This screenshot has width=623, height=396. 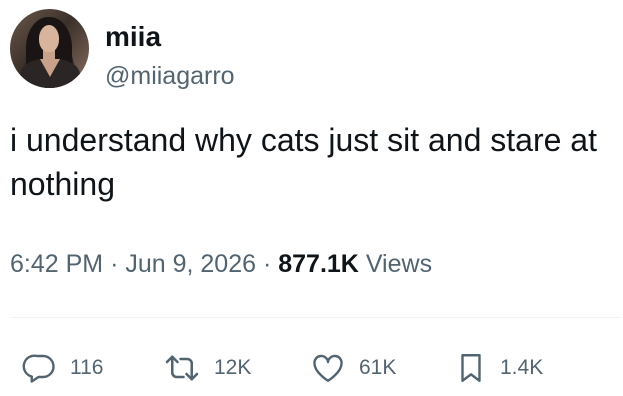 What do you see at coordinates (318, 264) in the screenshot?
I see `views-count: 877.1K` at bounding box center [318, 264].